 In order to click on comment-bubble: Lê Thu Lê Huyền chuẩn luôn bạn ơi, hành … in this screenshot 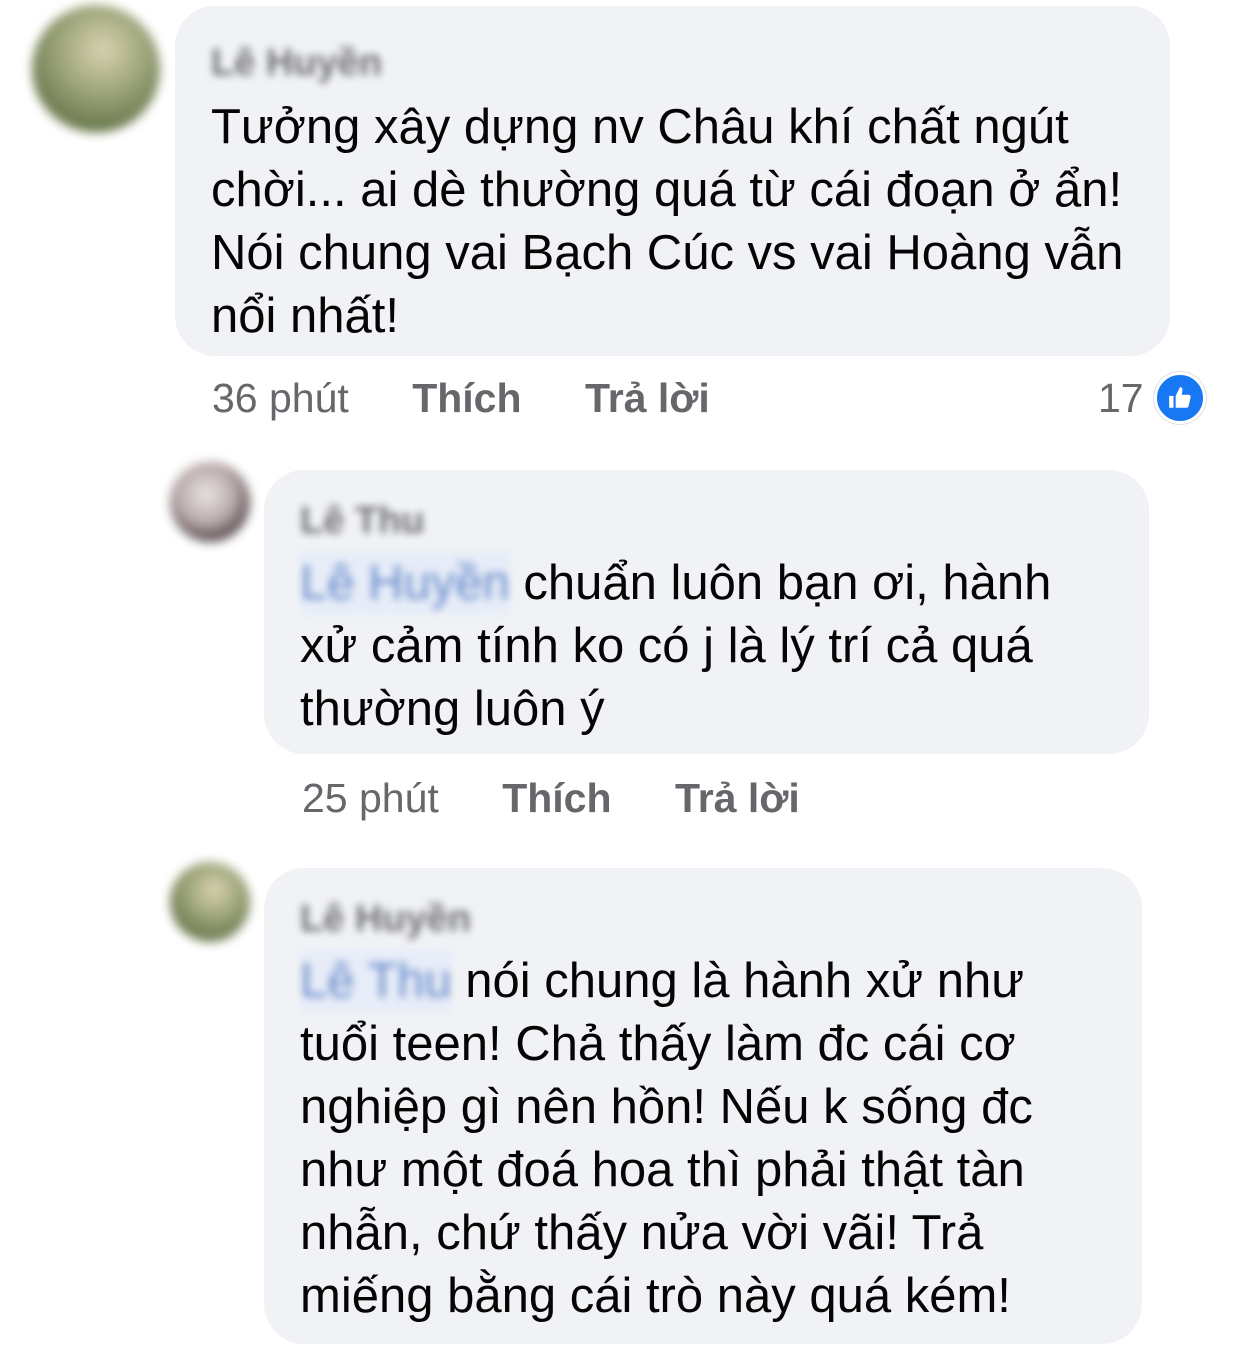, I will do `click(706, 612)`.